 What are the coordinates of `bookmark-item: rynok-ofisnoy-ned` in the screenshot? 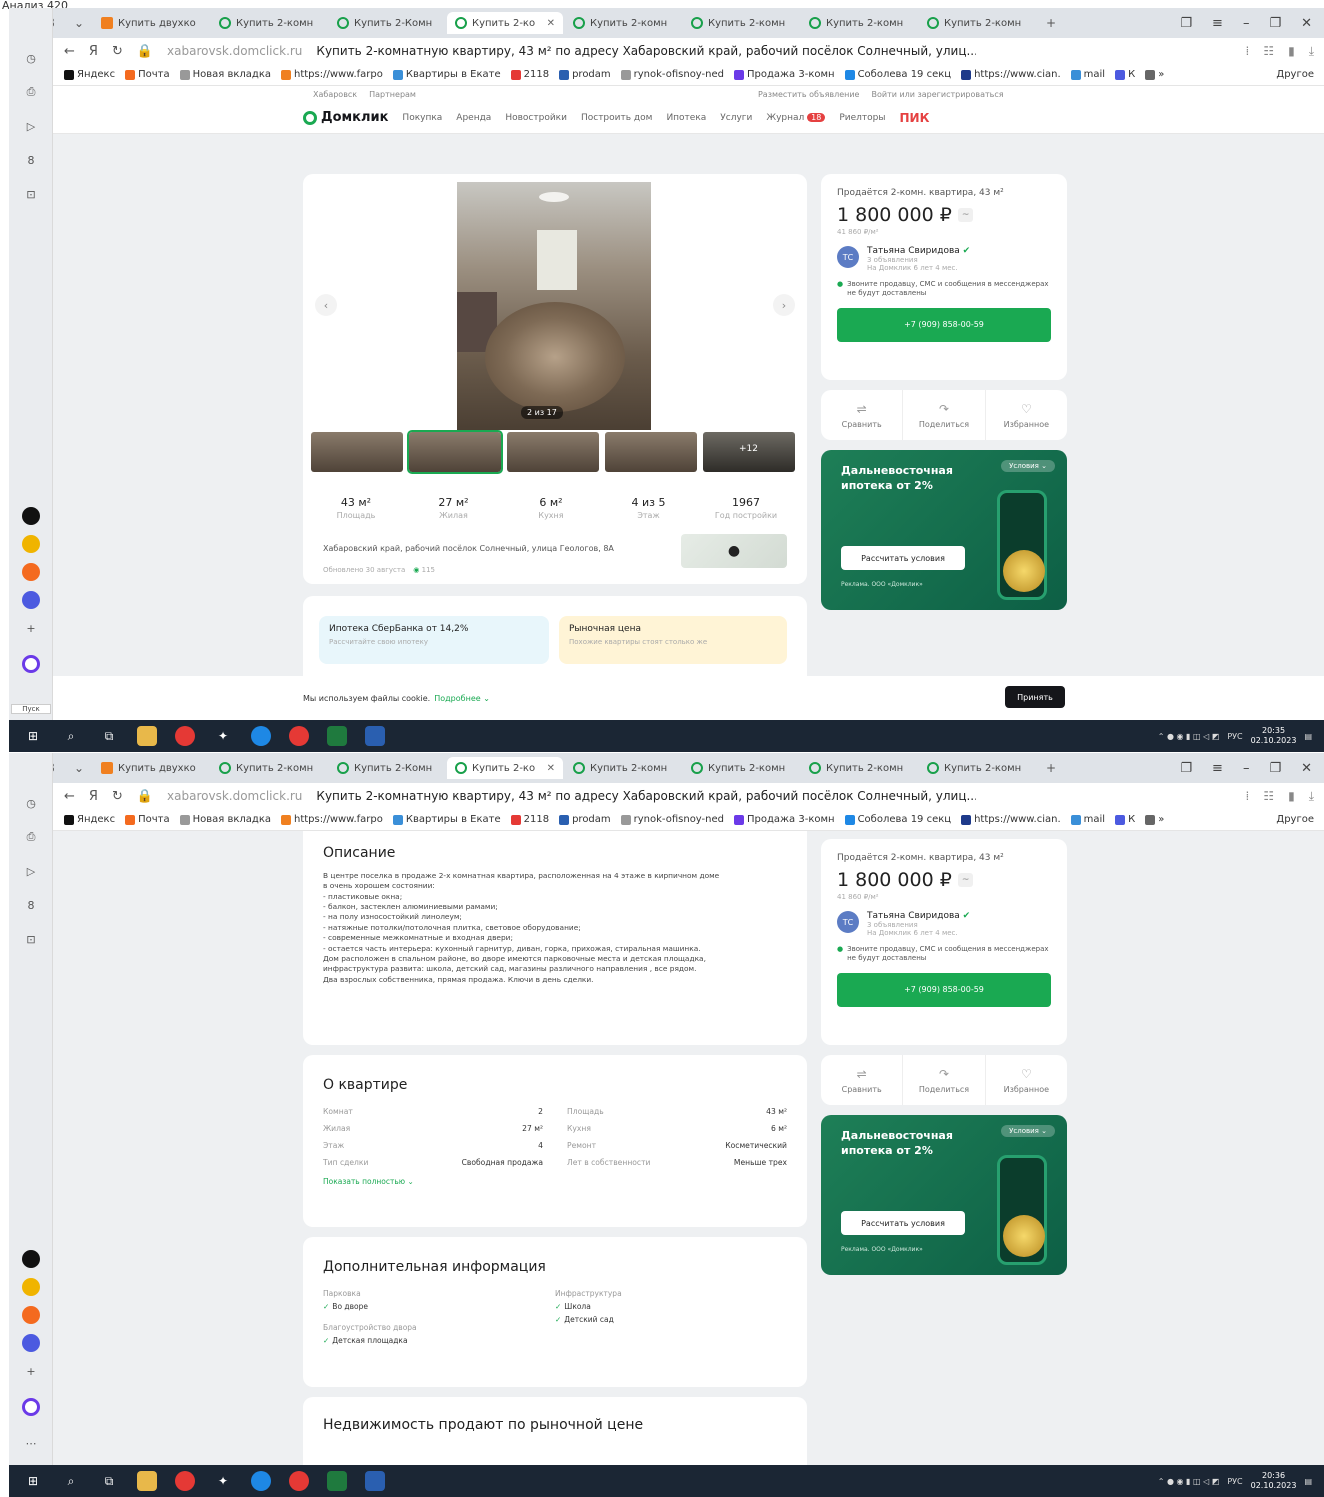 It's located at (672, 819).